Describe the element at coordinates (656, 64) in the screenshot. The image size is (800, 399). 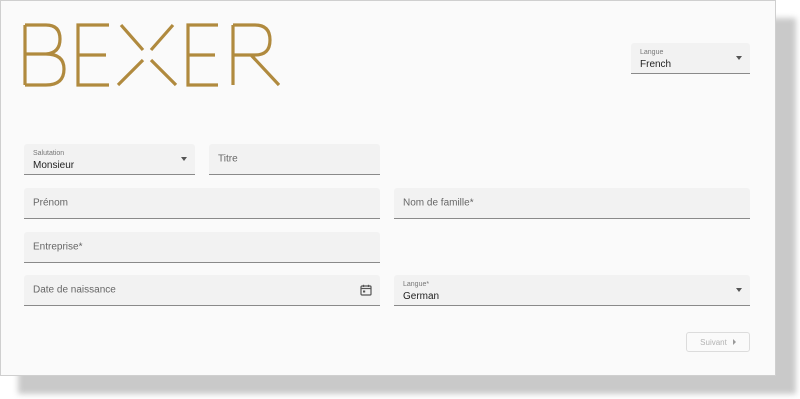
I see `header-language-value: French` at that location.